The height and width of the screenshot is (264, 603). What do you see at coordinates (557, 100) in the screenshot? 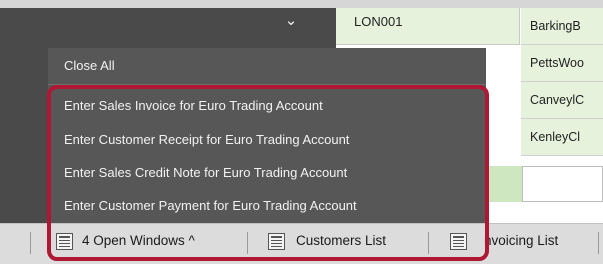
I see `town-text: CanveylC` at bounding box center [557, 100].